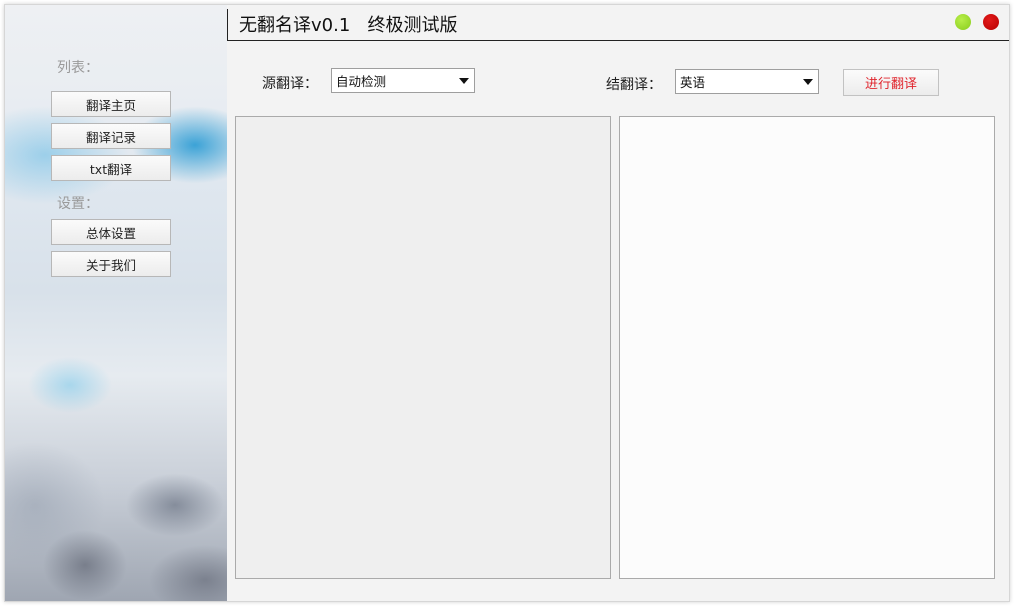 This screenshot has width=1014, height=607. What do you see at coordinates (78, 204) in the screenshot?
I see `settings-heading: 设置：` at bounding box center [78, 204].